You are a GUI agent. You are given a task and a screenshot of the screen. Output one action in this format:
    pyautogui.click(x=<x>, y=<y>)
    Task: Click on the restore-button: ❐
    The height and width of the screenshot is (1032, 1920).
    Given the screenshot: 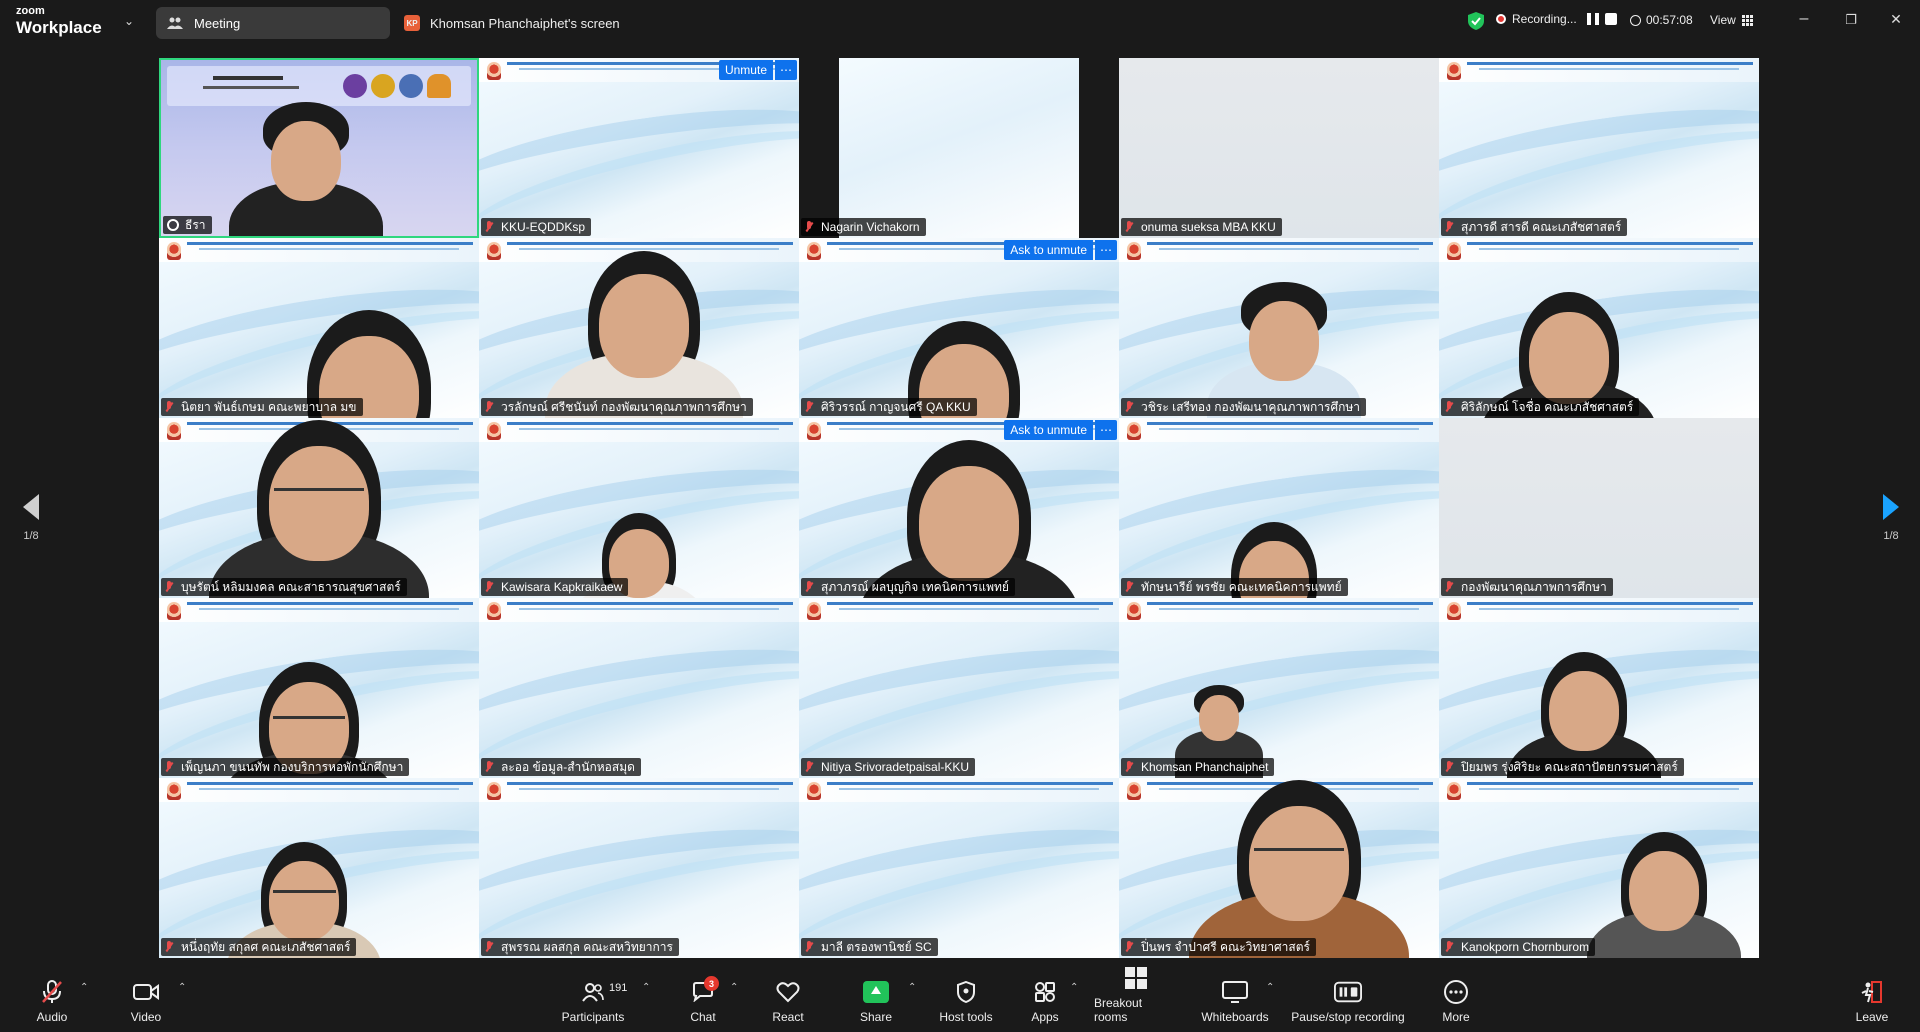 What is the action you would take?
    pyautogui.click(x=1851, y=20)
    